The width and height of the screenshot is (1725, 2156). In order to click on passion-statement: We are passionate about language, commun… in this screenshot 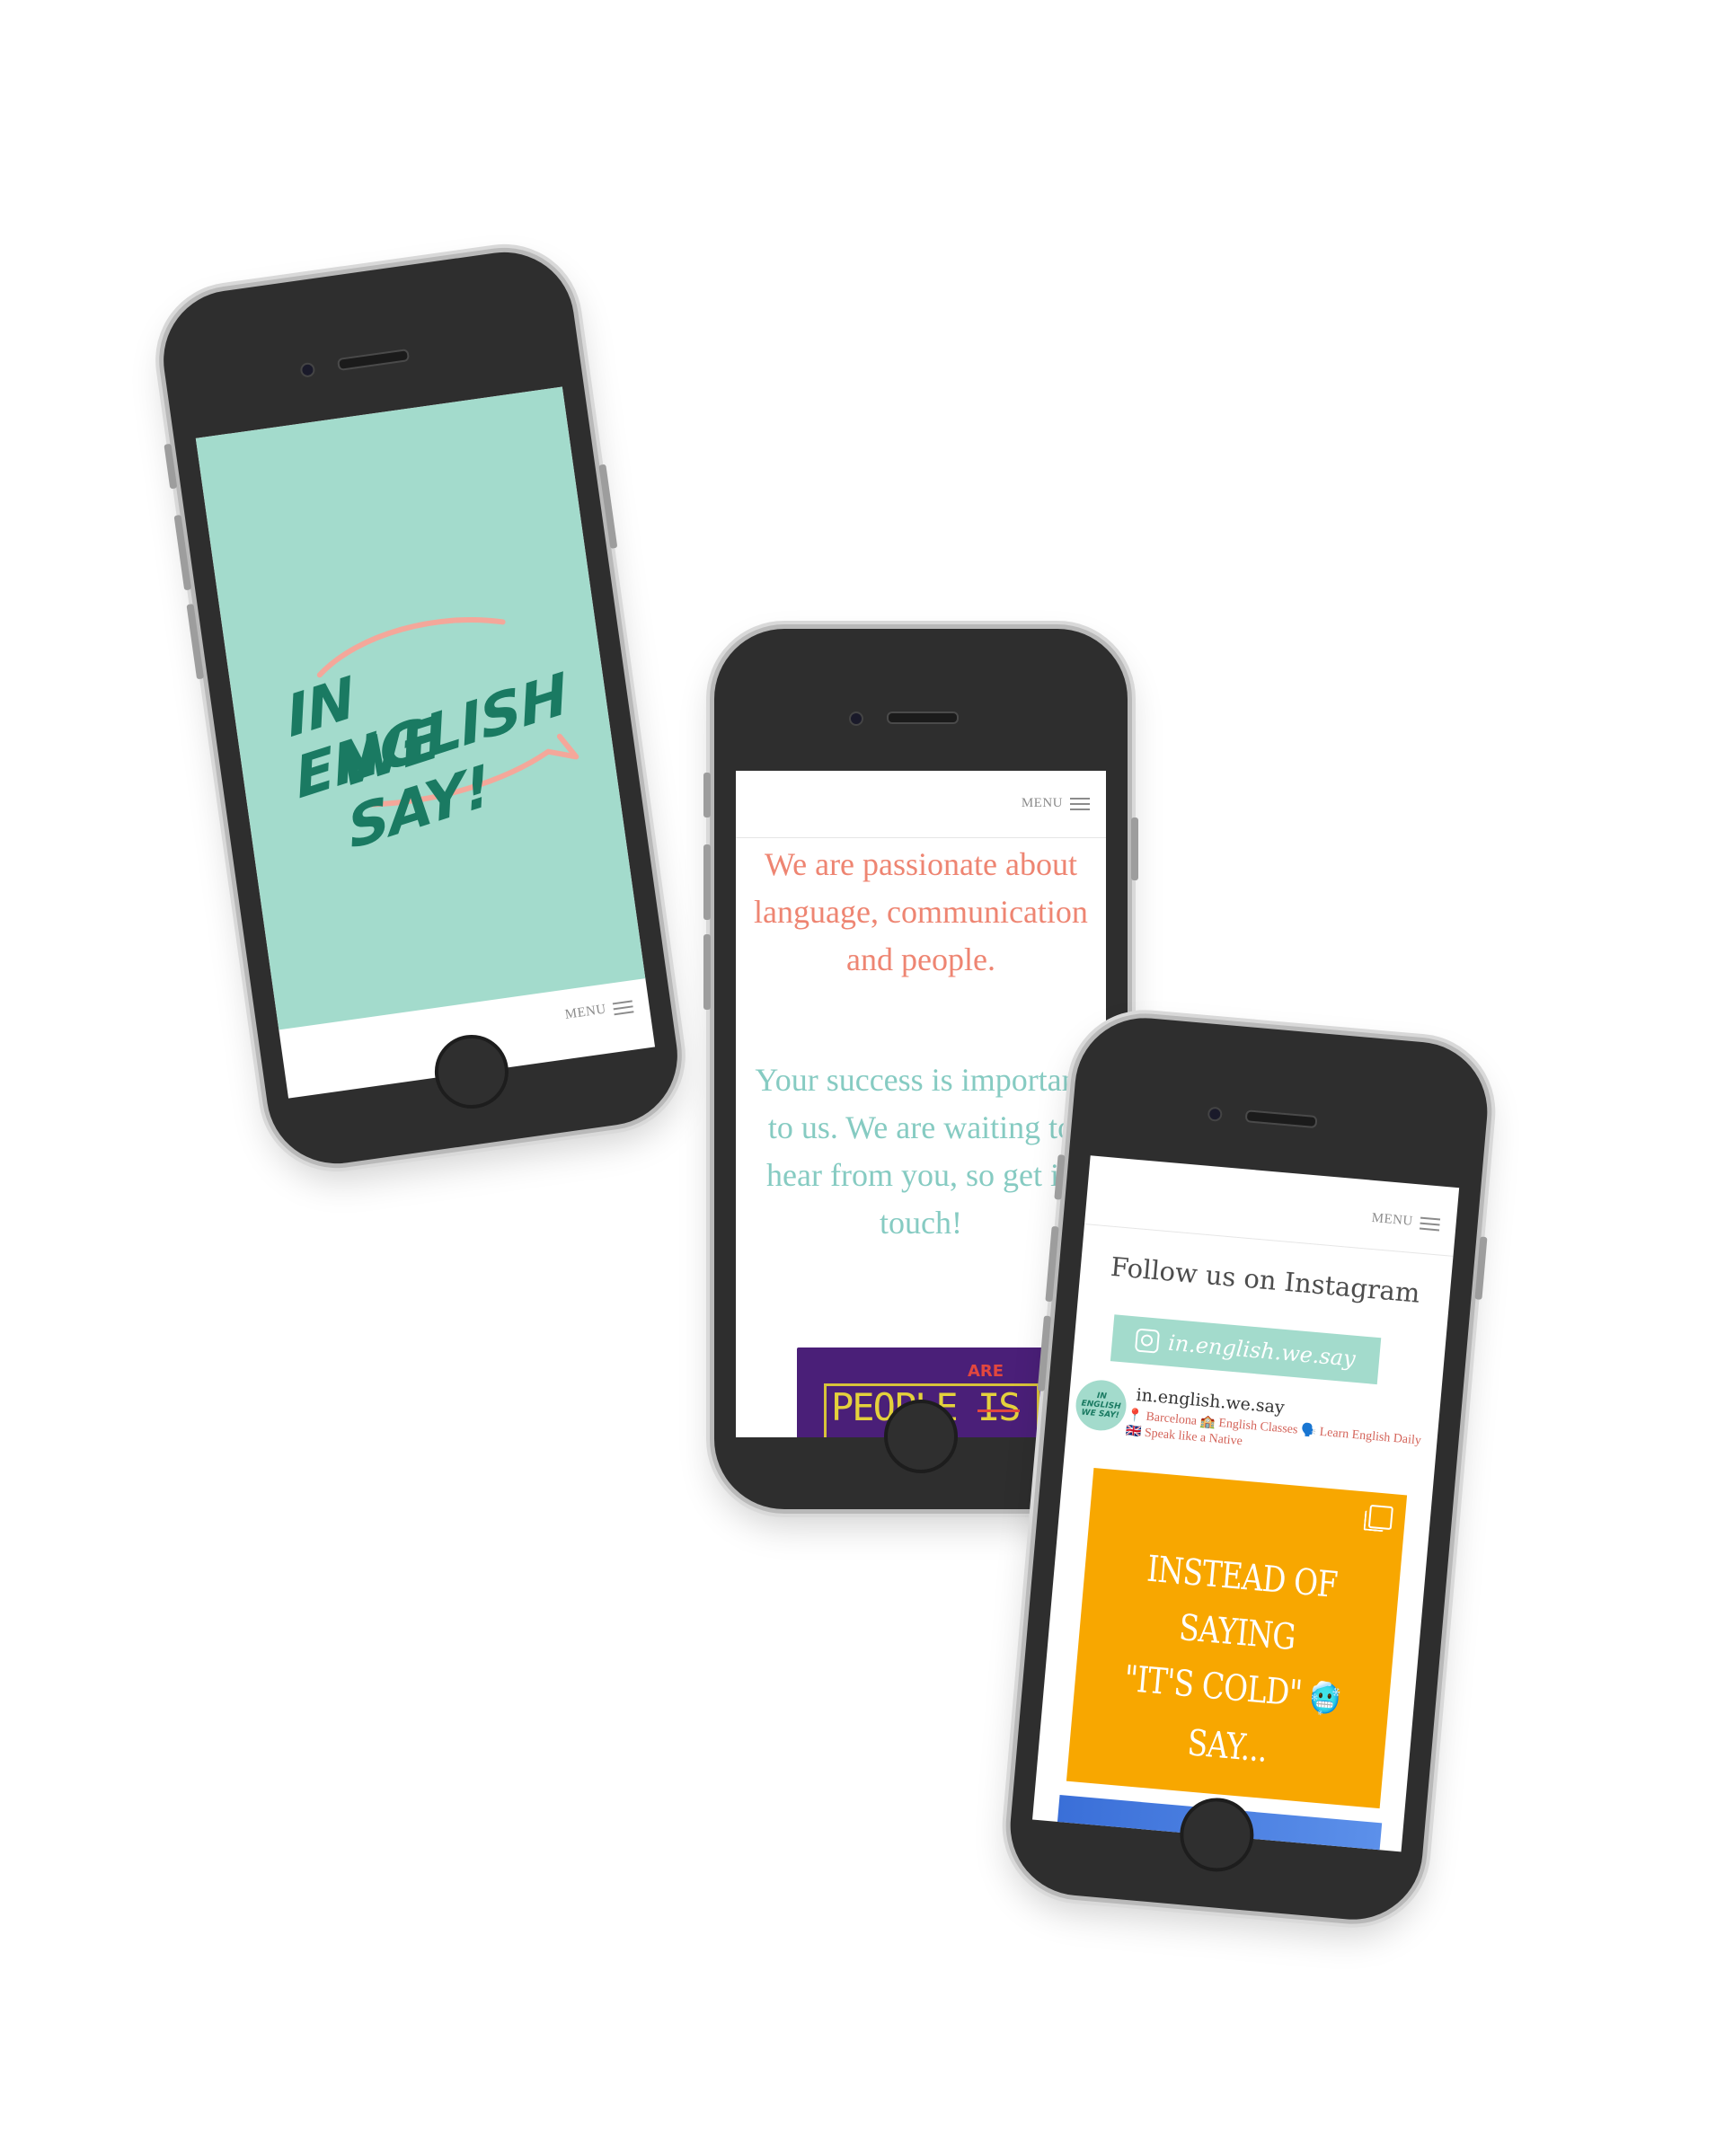, I will do `click(921, 912)`.